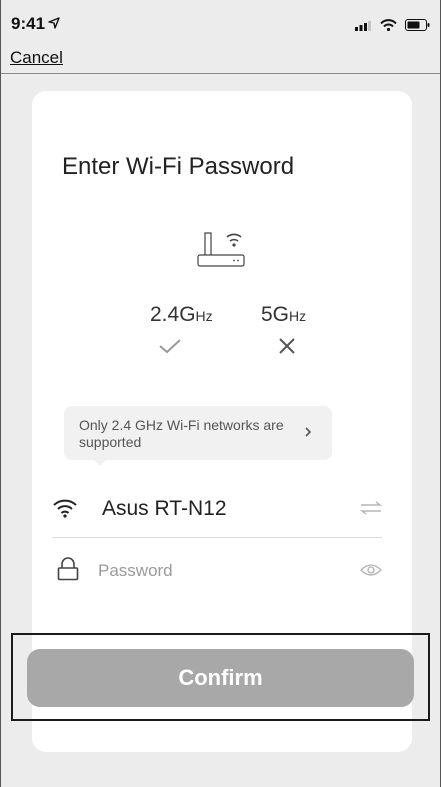 The width and height of the screenshot is (441, 787). I want to click on status-icons, so click(392, 27).